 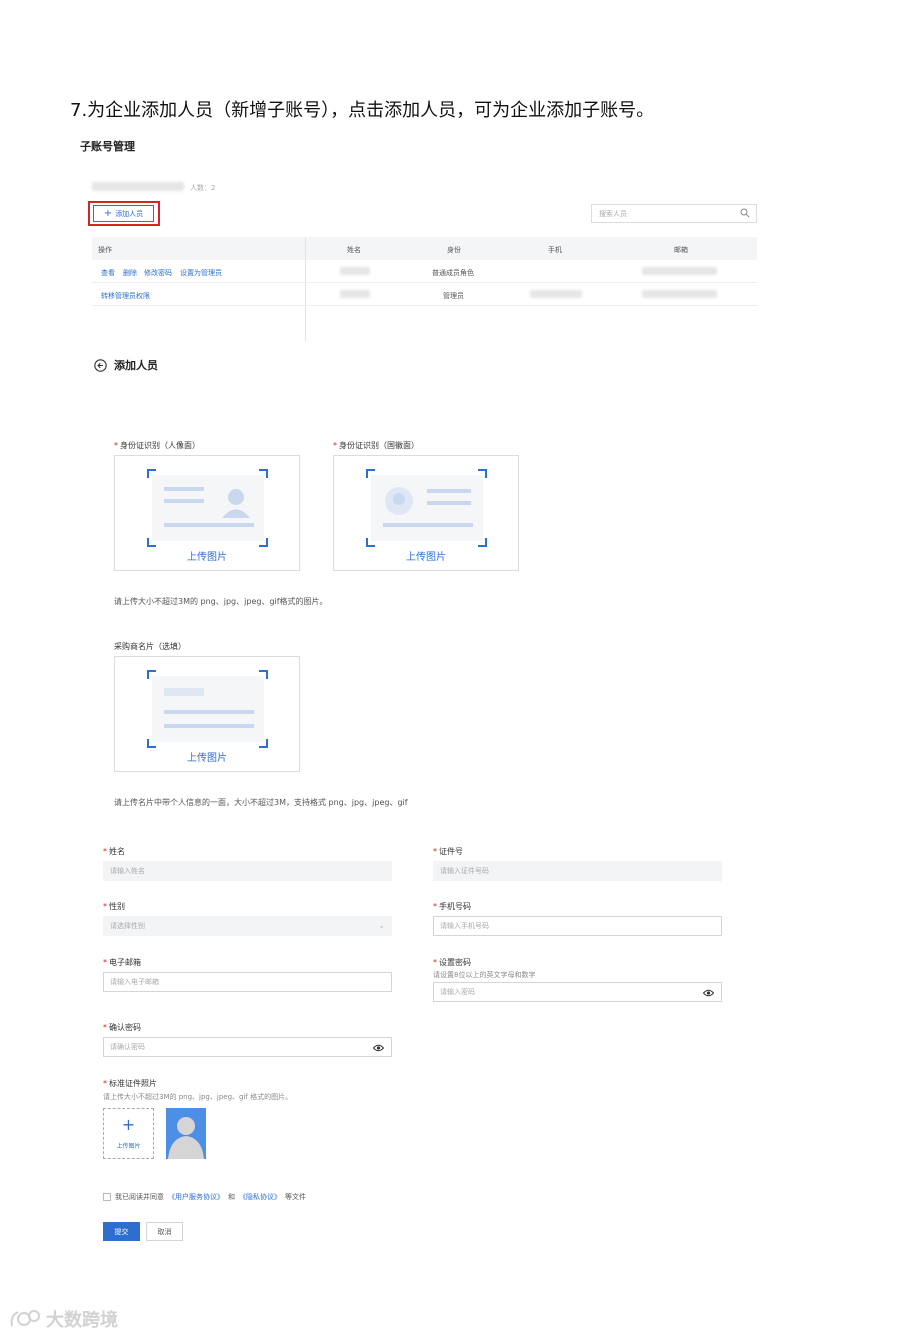 I want to click on business-card-upload: 上传图片, so click(x=207, y=714).